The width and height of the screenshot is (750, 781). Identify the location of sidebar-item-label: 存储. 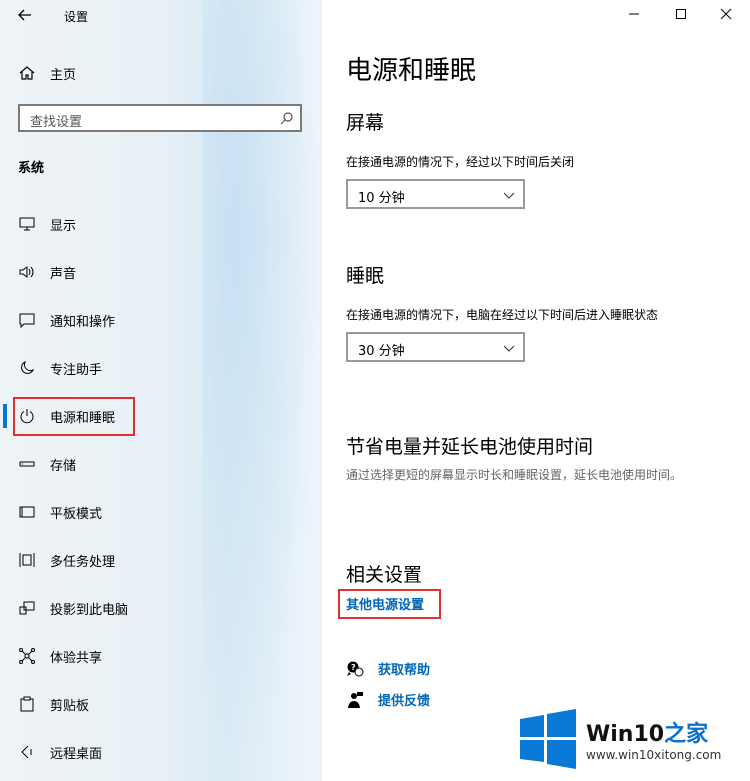
(63, 466).